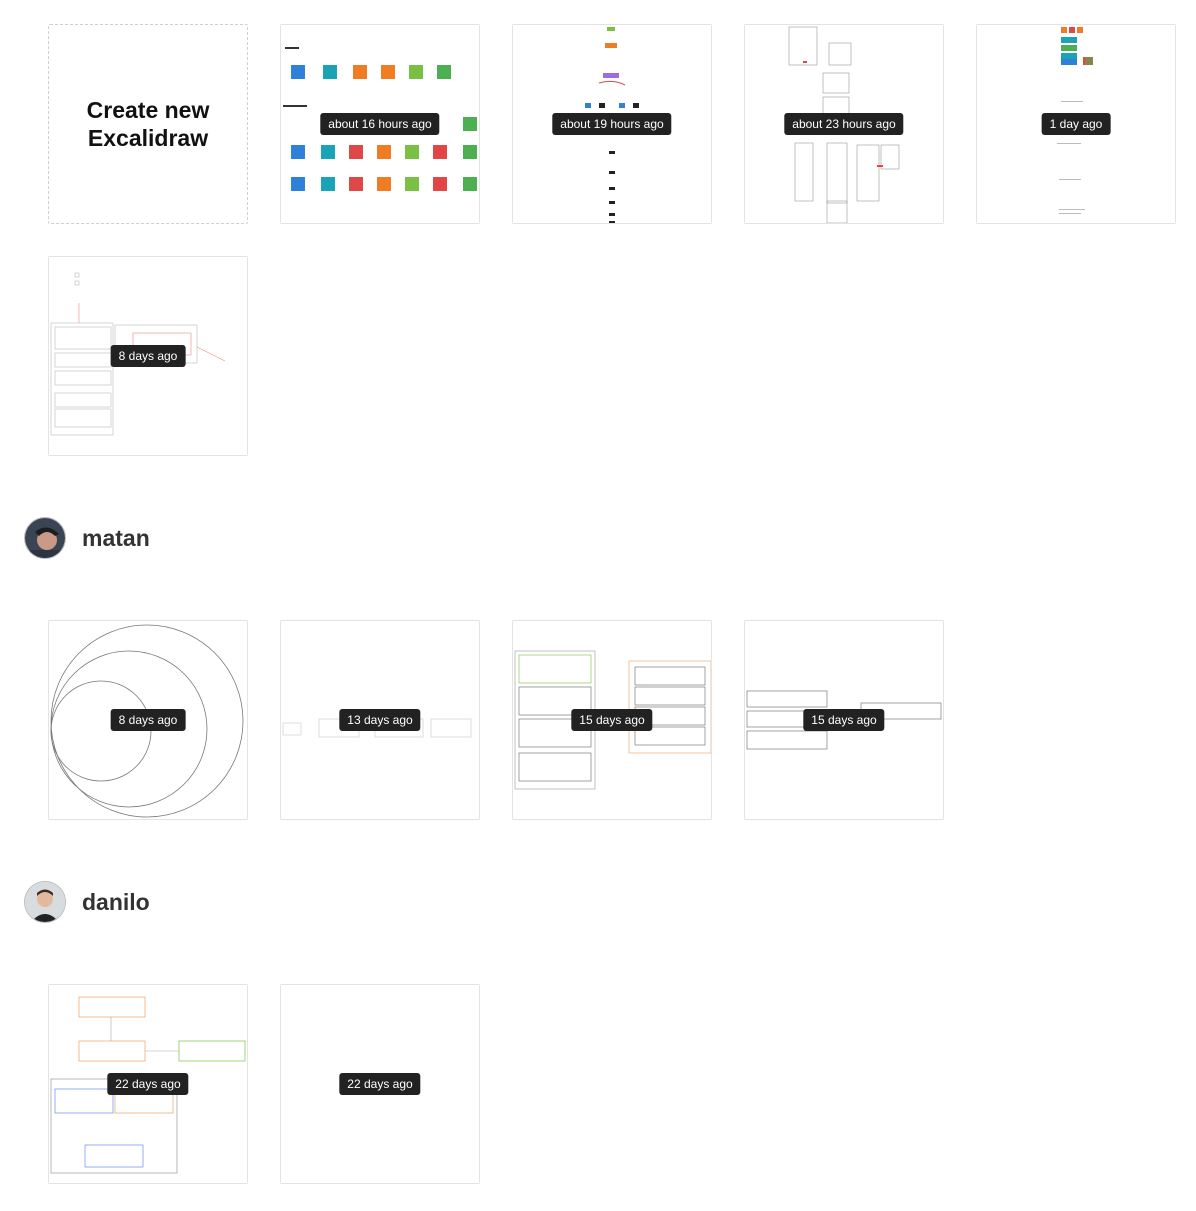 This screenshot has width=1196, height=1211. I want to click on drawing-card: 13 days ago, so click(380, 720).